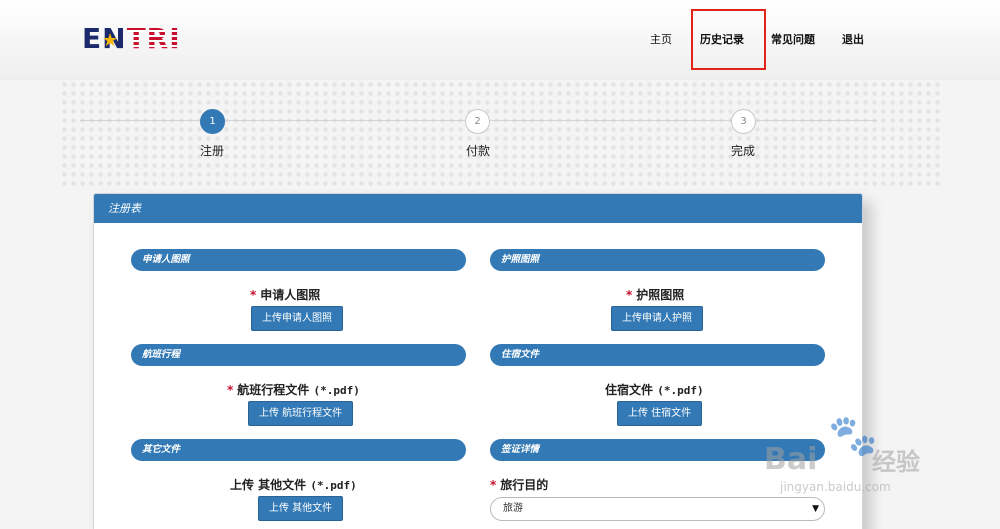 The width and height of the screenshot is (1000, 529). Describe the element at coordinates (629, 390) in the screenshot. I see `accommodation-label-text: 住宿文件` at that location.